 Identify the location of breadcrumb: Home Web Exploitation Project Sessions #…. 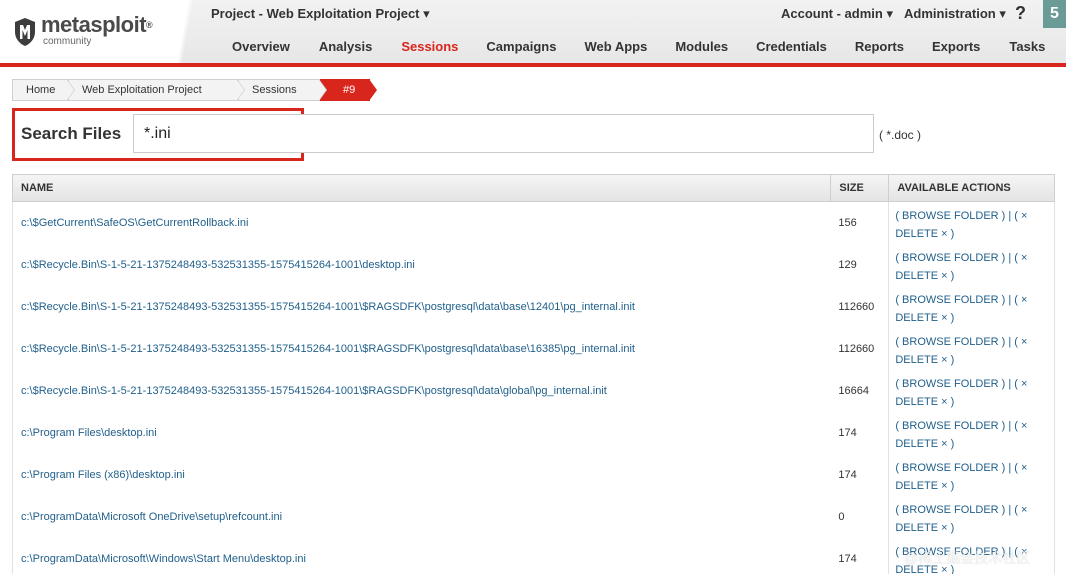
(194, 90).